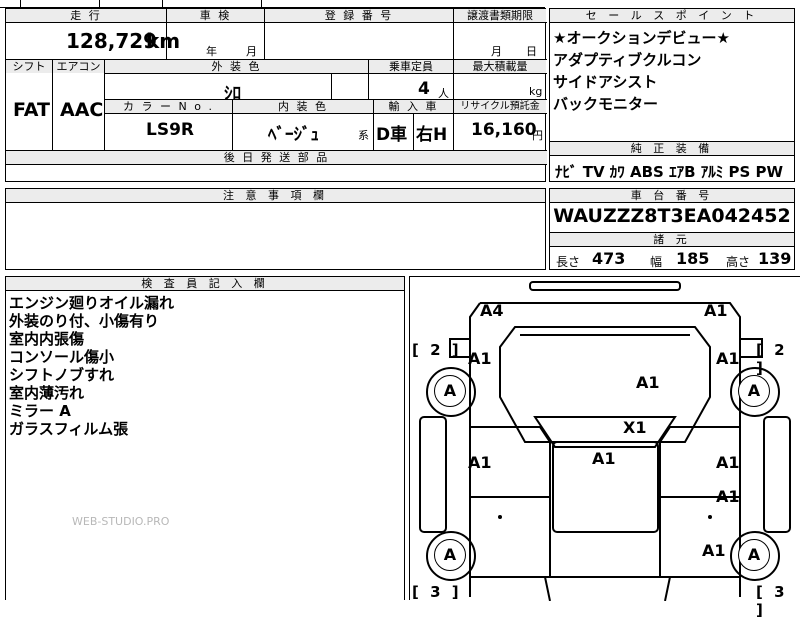  Describe the element at coordinates (672, 16) in the screenshot. I see `sales-points-header: セ ー ル ス ポ イ ン ト` at that location.